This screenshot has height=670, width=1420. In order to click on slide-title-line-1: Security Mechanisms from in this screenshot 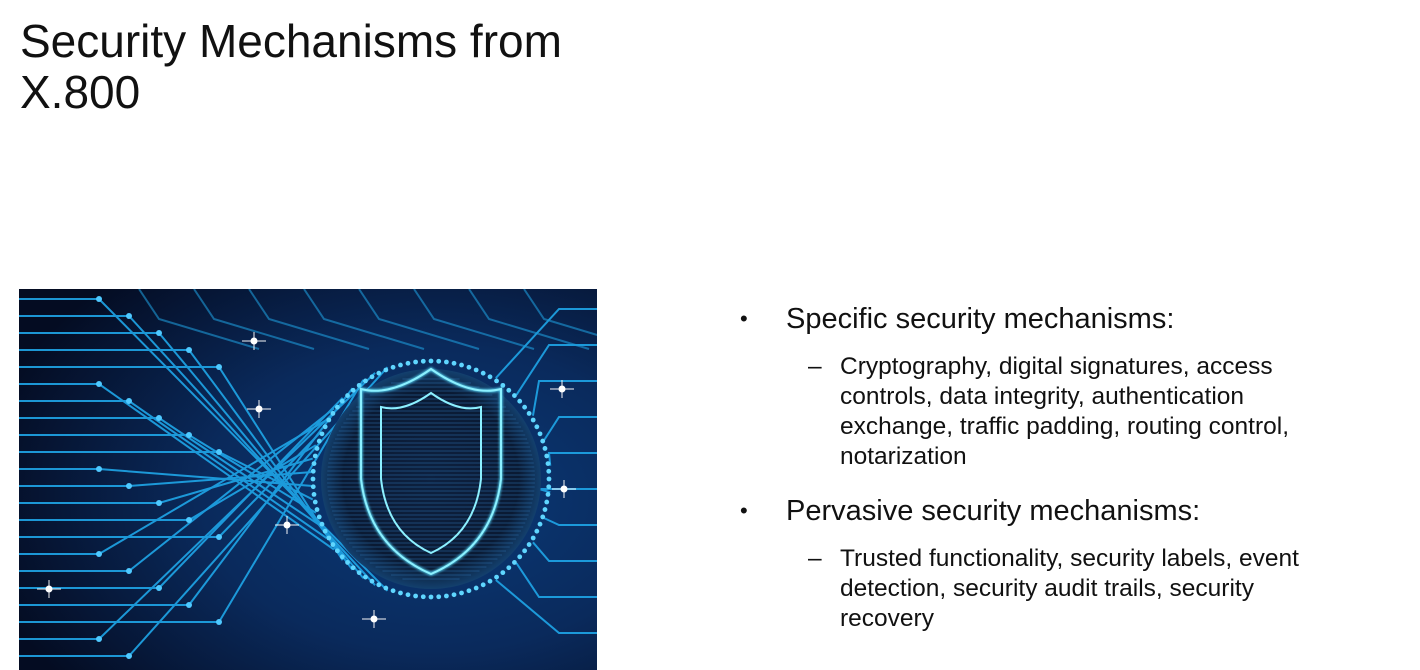, I will do `click(291, 41)`.